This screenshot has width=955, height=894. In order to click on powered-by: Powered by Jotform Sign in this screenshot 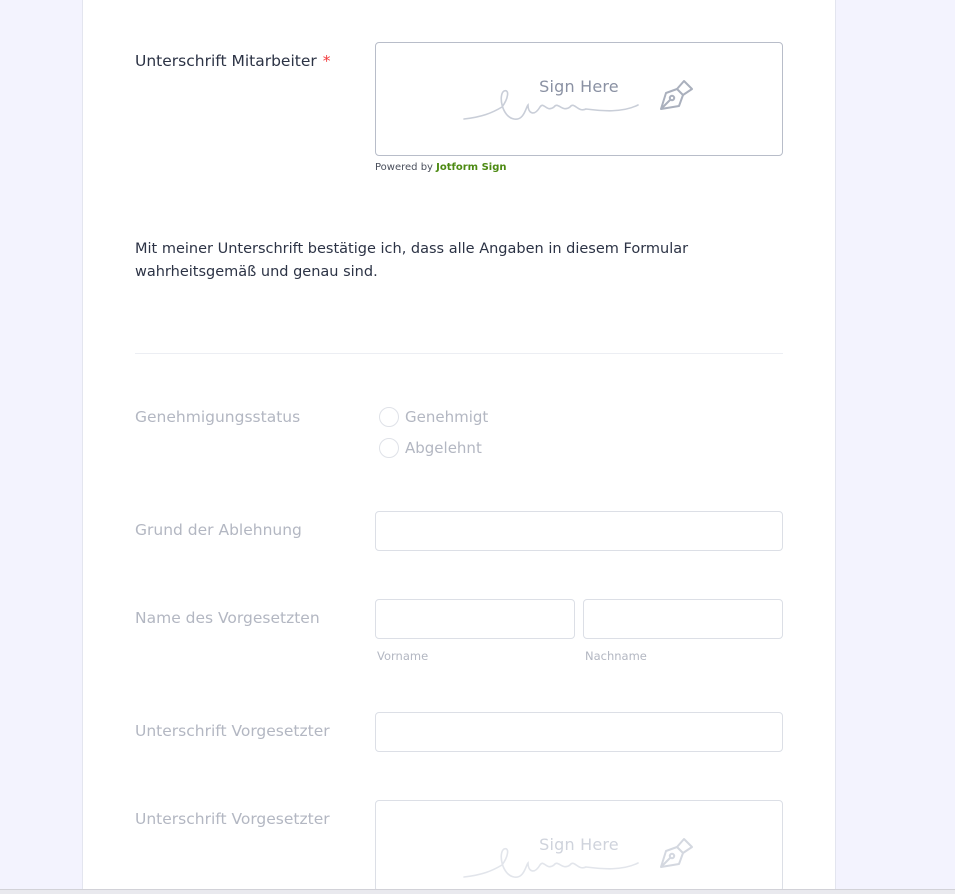, I will do `click(441, 167)`.